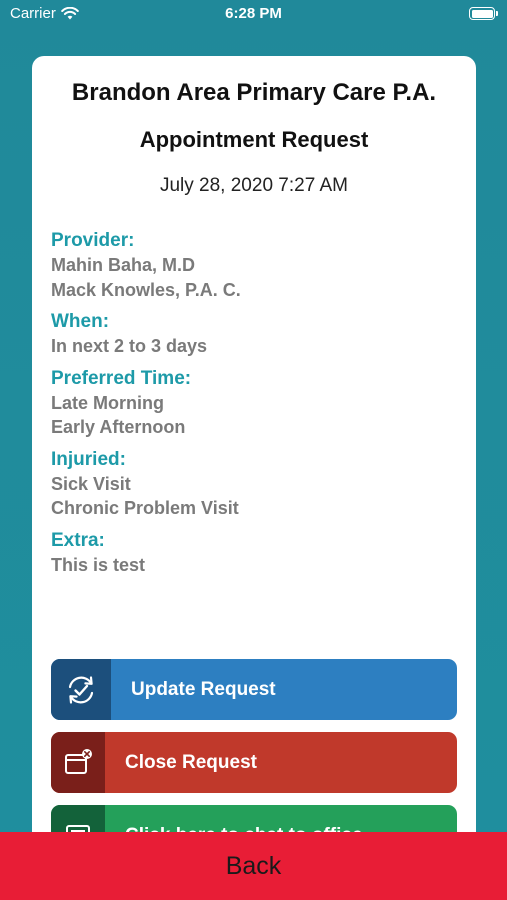 This screenshot has height=900, width=507. Describe the element at coordinates (254, 92) in the screenshot. I see `clinic-name: Brandon Area Primary Care P.A.` at that location.